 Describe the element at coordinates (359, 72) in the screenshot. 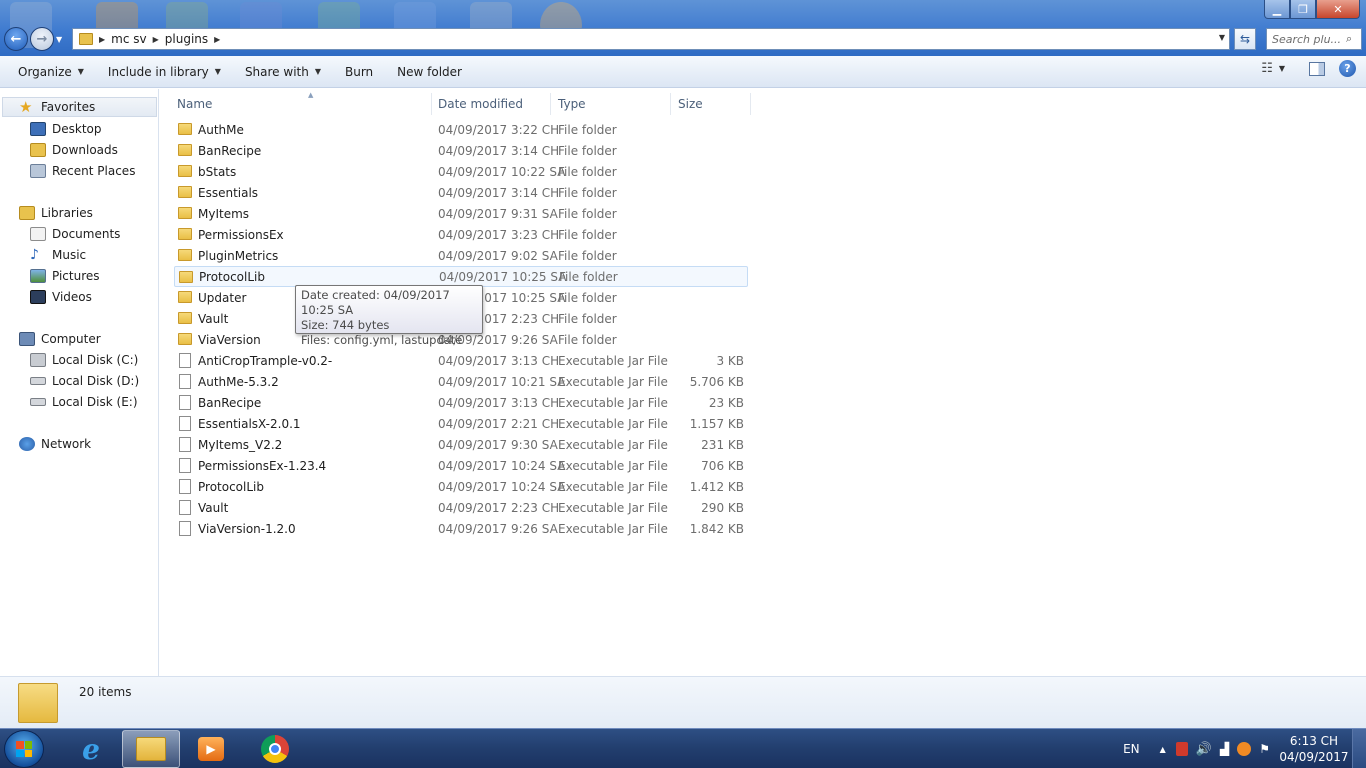

I see `burn-button: Burn` at that location.